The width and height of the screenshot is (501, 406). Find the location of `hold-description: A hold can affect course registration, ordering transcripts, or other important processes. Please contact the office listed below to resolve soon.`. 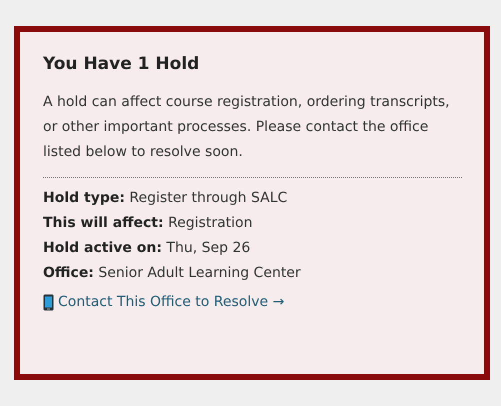

hold-description: A hold can affect course registration, ordering transcripts, or other important processes. Please contact the office listed below to resolve soon. is located at coordinates (247, 127).